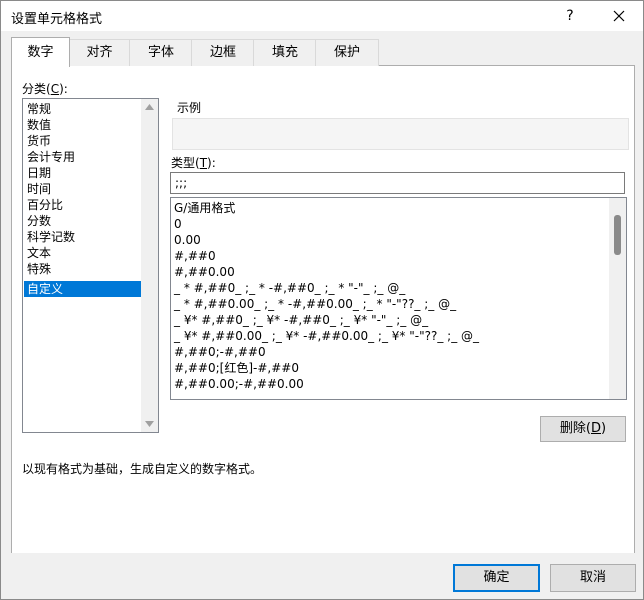 Image resolution: width=644 pixels, height=600 pixels. I want to click on type-input, so click(397, 183).